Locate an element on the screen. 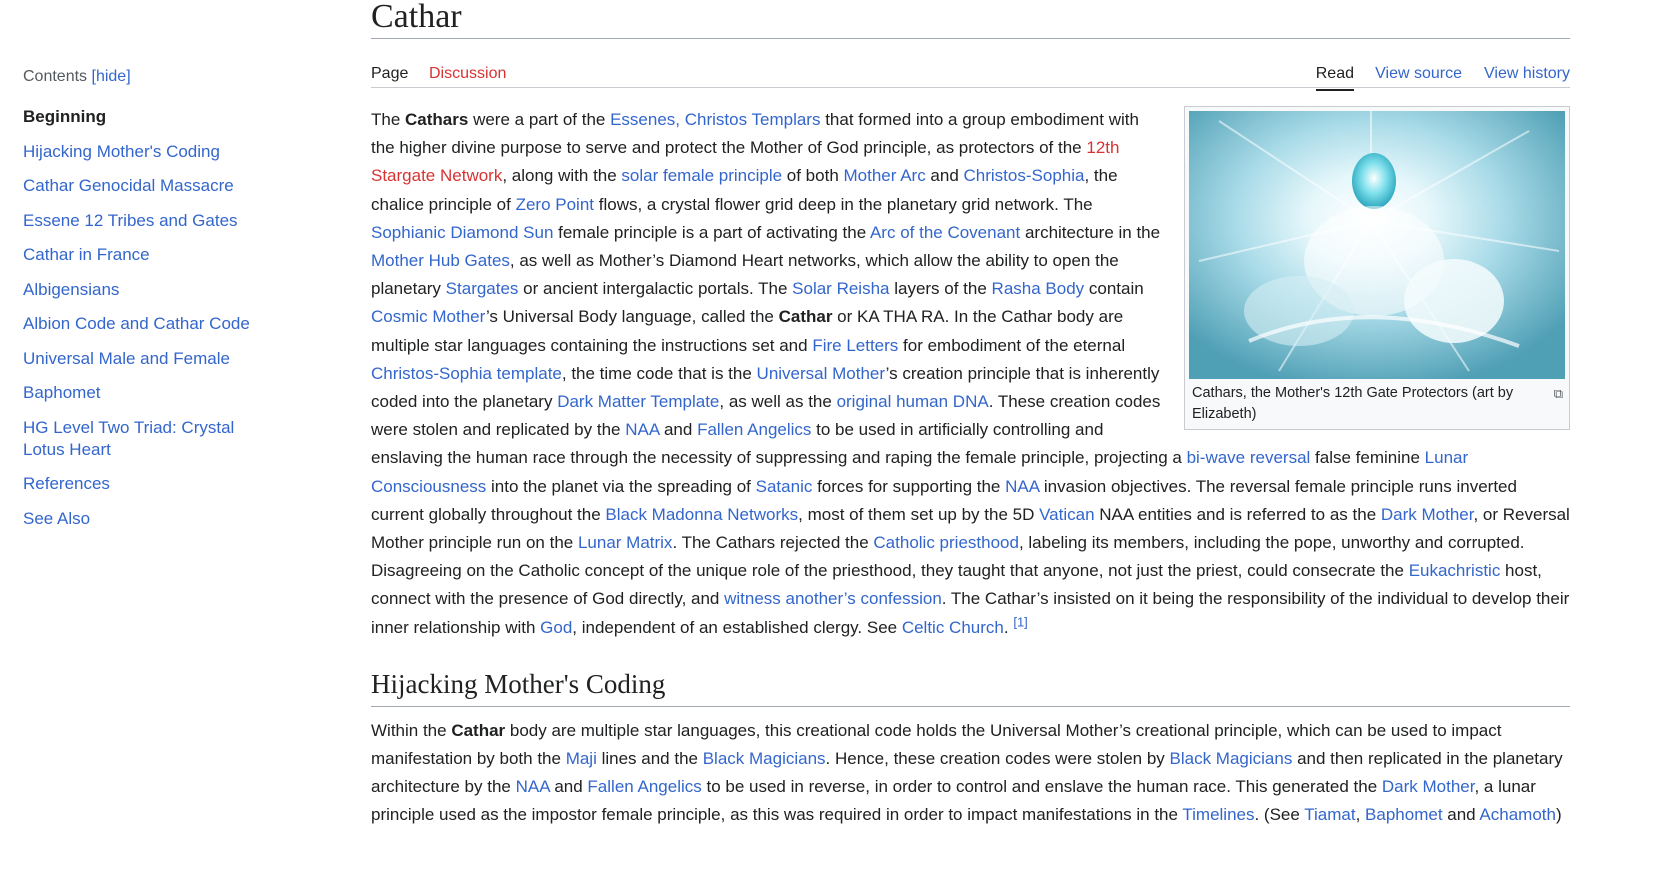 Image resolution: width=1669 pixels, height=878 pixels. link-essenes: Essenes, Christos Templars is located at coordinates (715, 119).